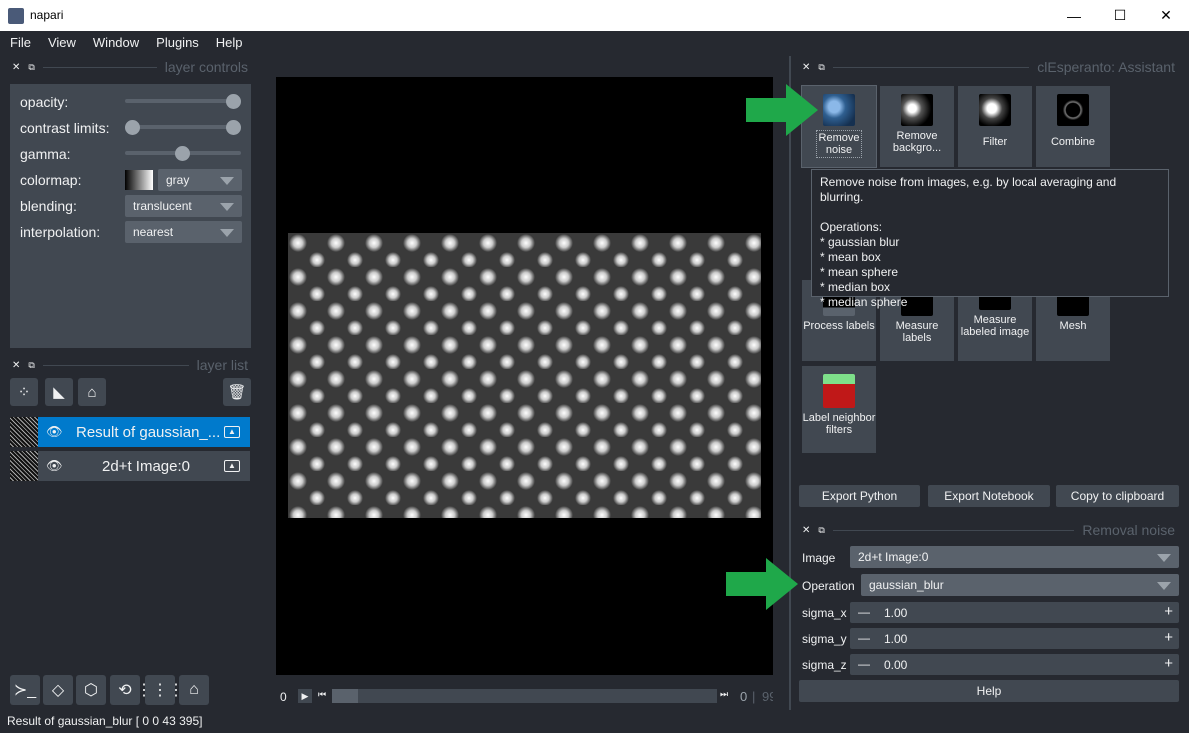 The width and height of the screenshot is (1189, 733). Describe the element at coordinates (1106, 67) in the screenshot. I see `assistant-title: clEsperanto: Assistant` at that location.